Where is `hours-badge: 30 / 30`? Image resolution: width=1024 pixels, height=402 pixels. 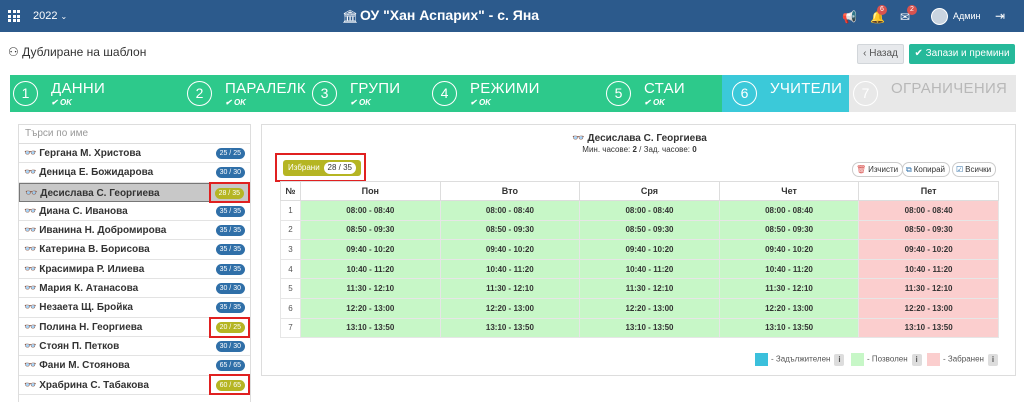
hours-badge: 30 / 30 is located at coordinates (230, 346).